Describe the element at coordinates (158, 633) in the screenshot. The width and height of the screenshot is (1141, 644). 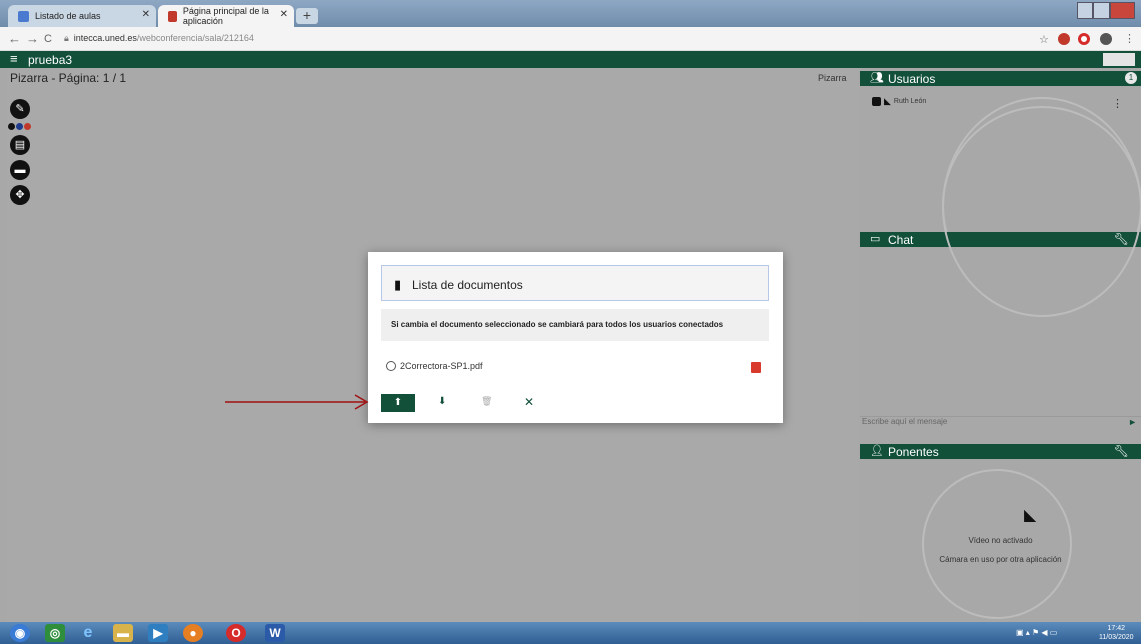
I see `media-player-icon: ▶` at that location.